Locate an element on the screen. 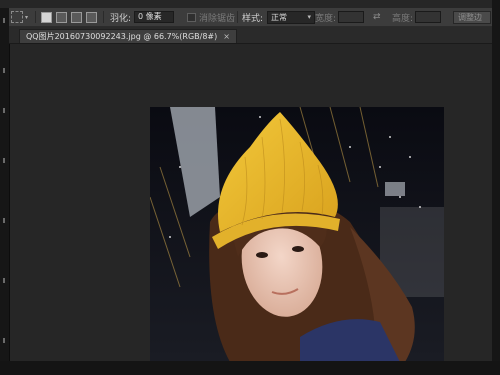 This screenshot has width=500, height=375. document-tab-title: QQ图片20160730092243.jpg @ 66.7%(RGB/8#) is located at coordinates (122, 36).